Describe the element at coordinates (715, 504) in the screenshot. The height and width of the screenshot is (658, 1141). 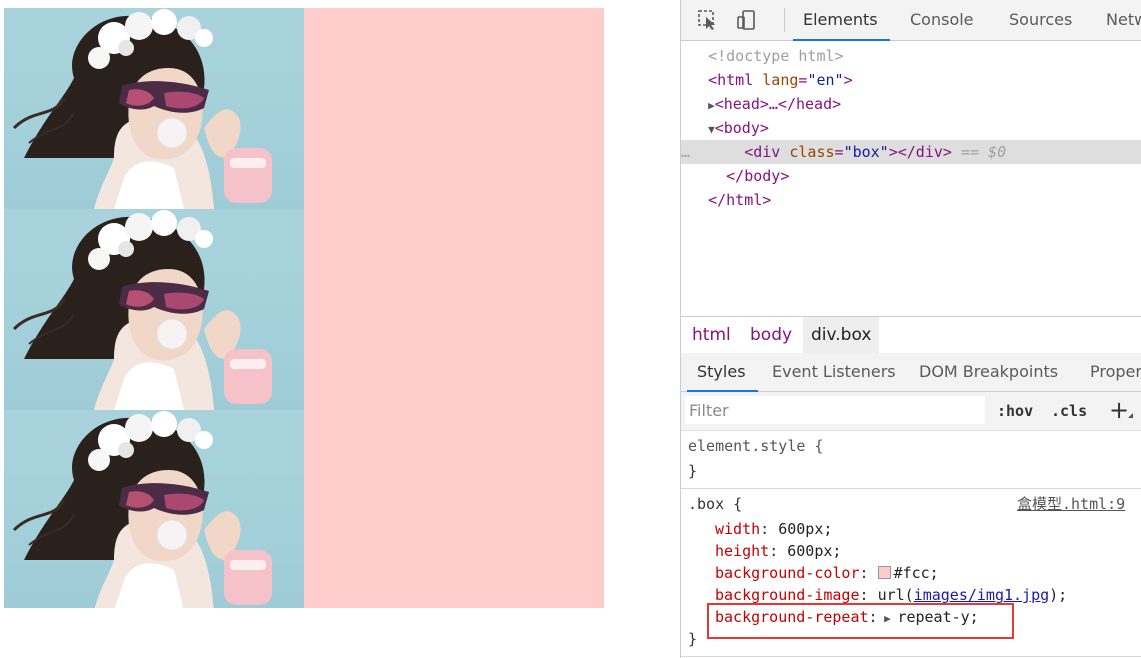
I see `box-rule-selector: .box {` at that location.